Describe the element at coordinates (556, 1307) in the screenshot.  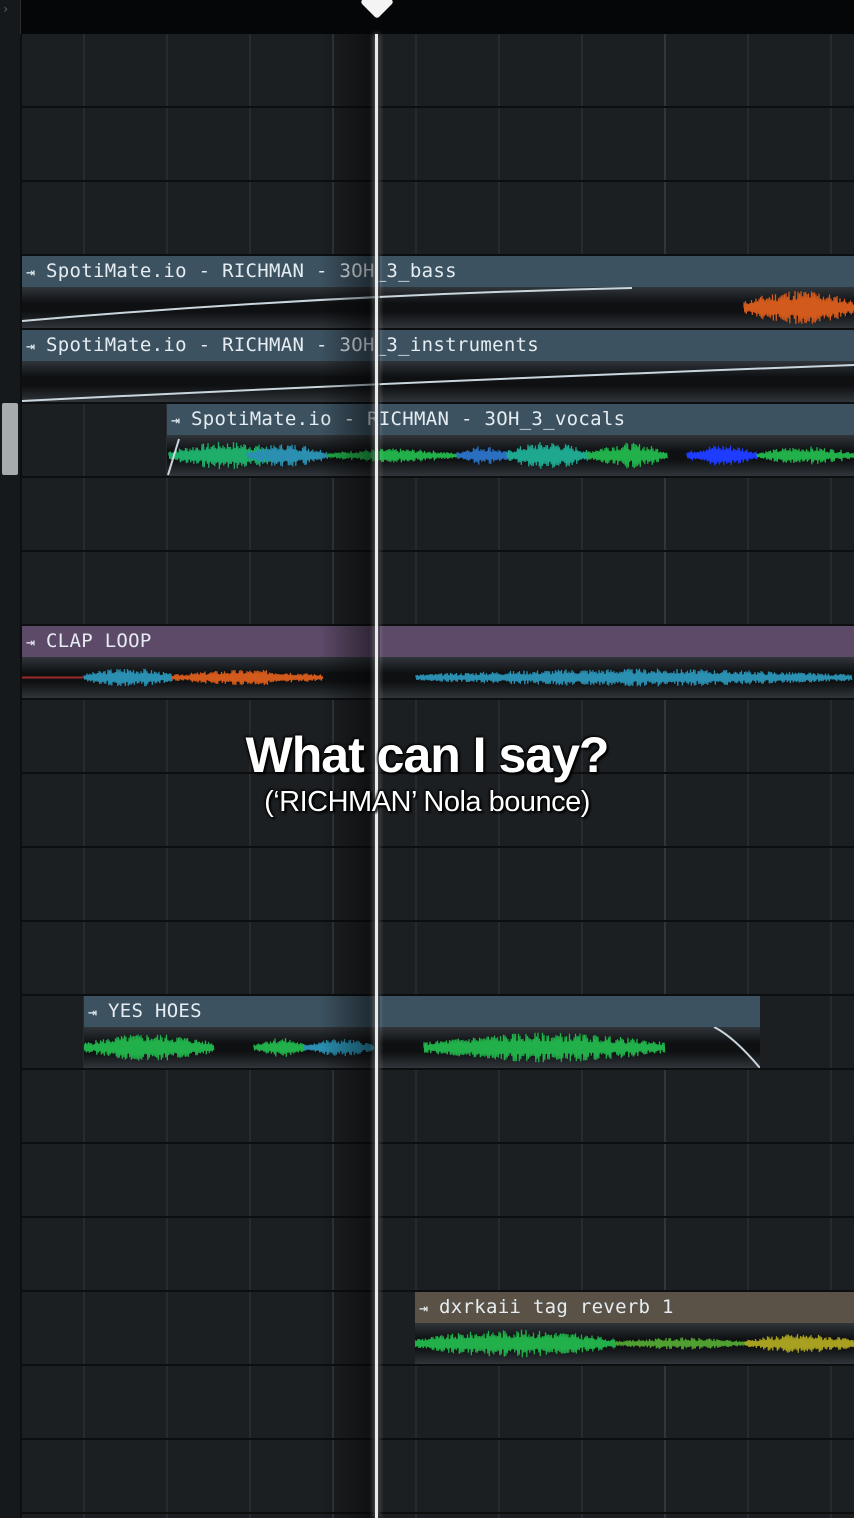
I see `clip-name: dxrkaii tag reverb 1` at that location.